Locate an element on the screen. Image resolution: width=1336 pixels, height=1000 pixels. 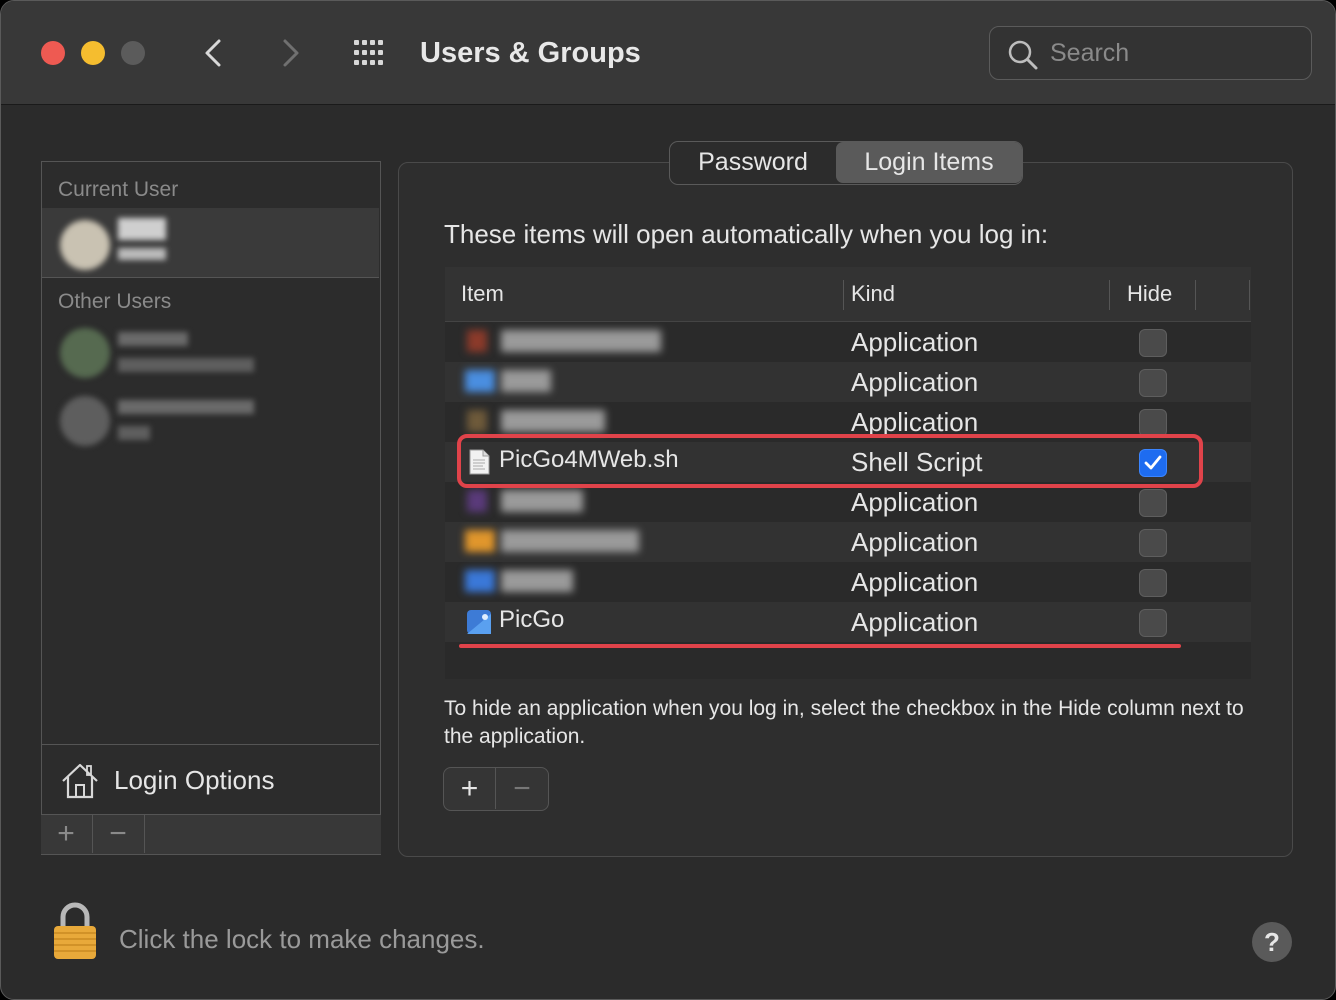
current-user-label: Current User is located at coordinates (118, 189).